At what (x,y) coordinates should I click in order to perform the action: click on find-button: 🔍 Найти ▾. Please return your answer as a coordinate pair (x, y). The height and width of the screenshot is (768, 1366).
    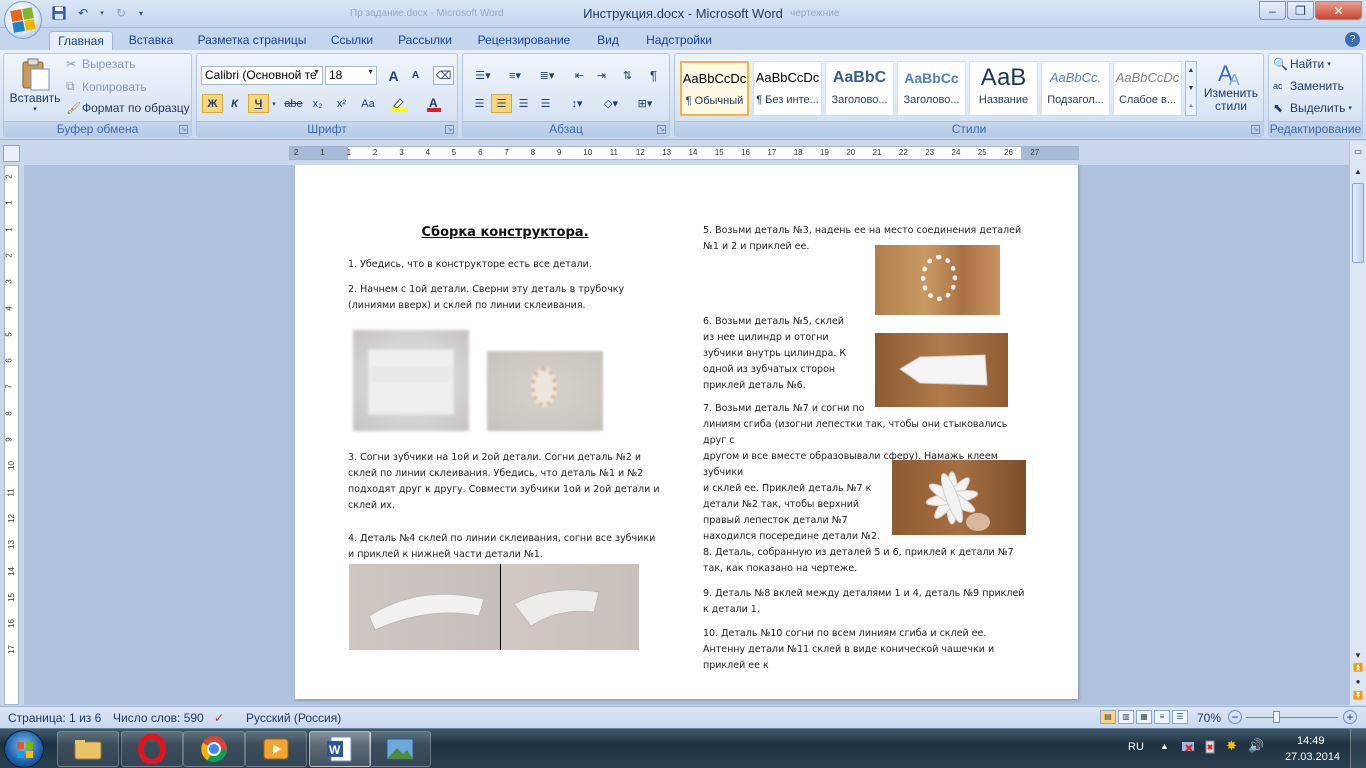
    Looking at the image, I should click on (1302, 64).